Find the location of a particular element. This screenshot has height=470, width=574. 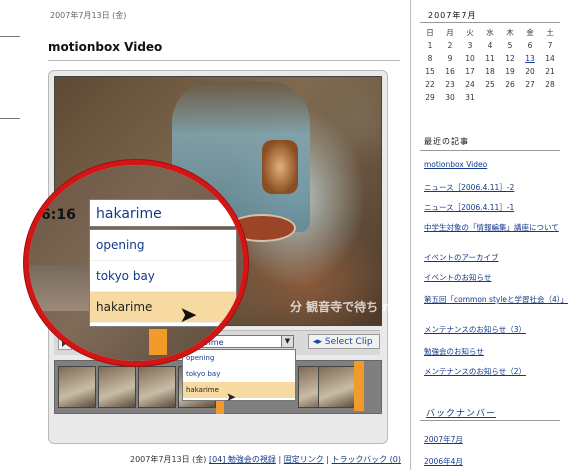

calendar-day: 24 is located at coordinates (470, 84).